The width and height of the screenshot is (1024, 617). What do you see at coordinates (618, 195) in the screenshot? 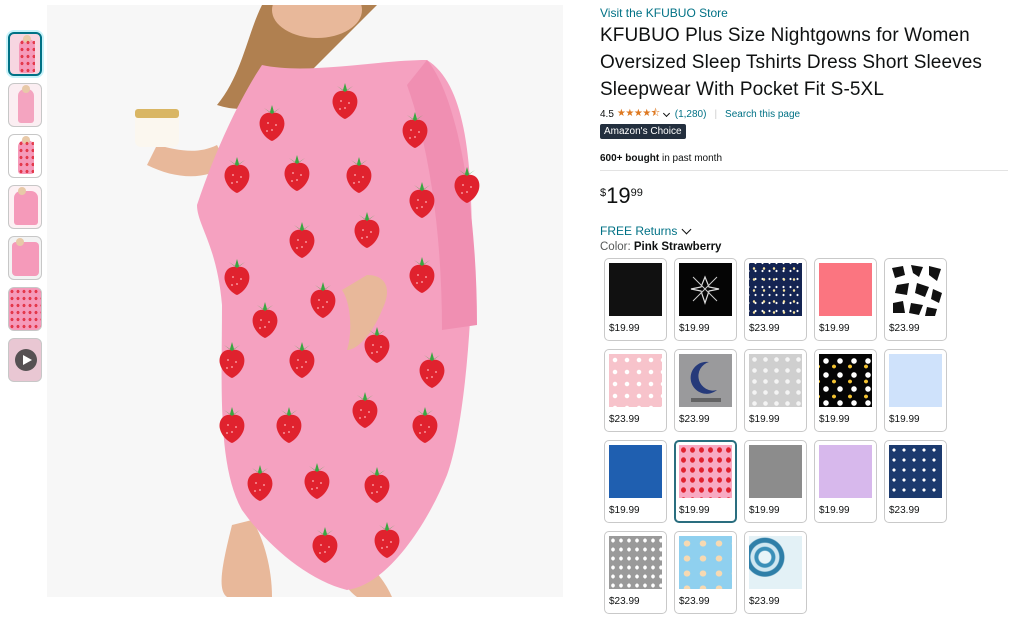
I see `price-whole: 19` at bounding box center [618, 195].